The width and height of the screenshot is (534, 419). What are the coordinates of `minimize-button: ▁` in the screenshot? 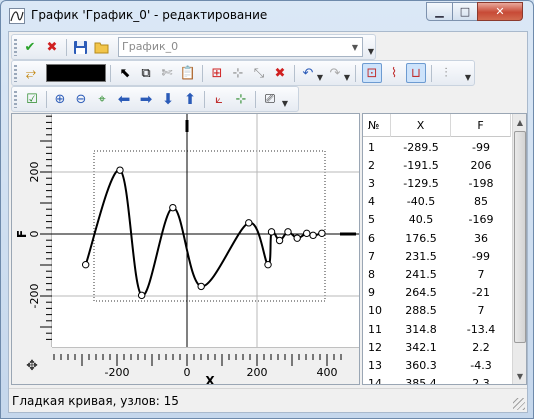 It's located at (439, 11).